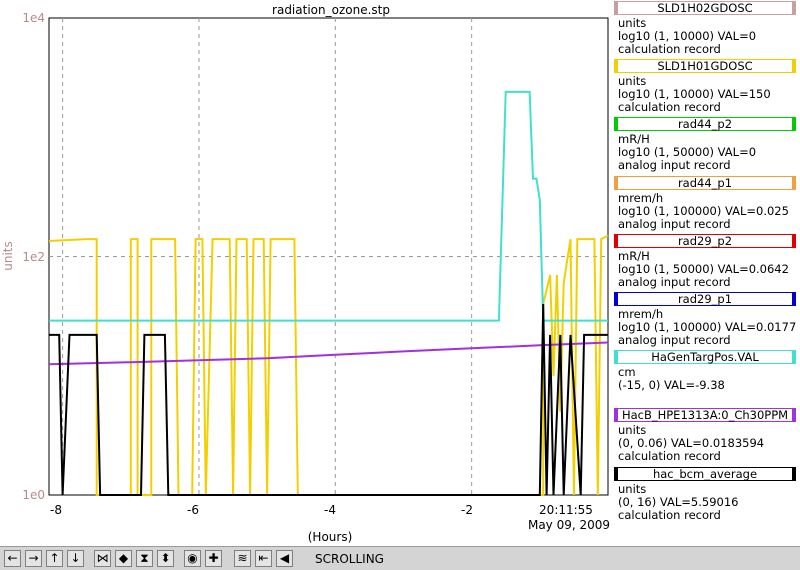 This screenshot has width=800, height=570. Describe the element at coordinates (330, 537) in the screenshot. I see `x-axis-label: (Hours)` at that location.